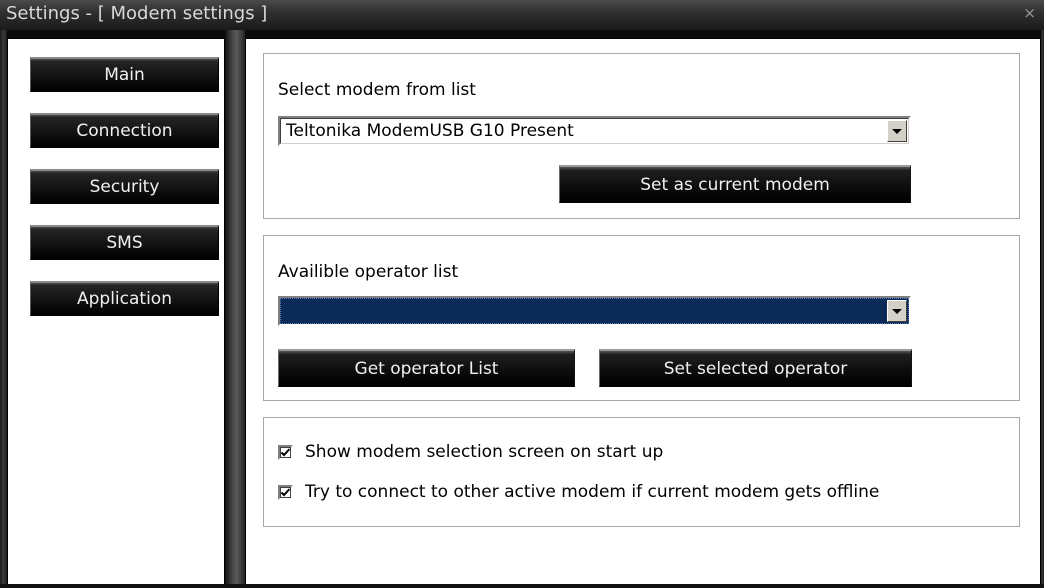 Image resolution: width=1044 pixels, height=588 pixels. I want to click on sidebar-item-main: Main, so click(124, 74).